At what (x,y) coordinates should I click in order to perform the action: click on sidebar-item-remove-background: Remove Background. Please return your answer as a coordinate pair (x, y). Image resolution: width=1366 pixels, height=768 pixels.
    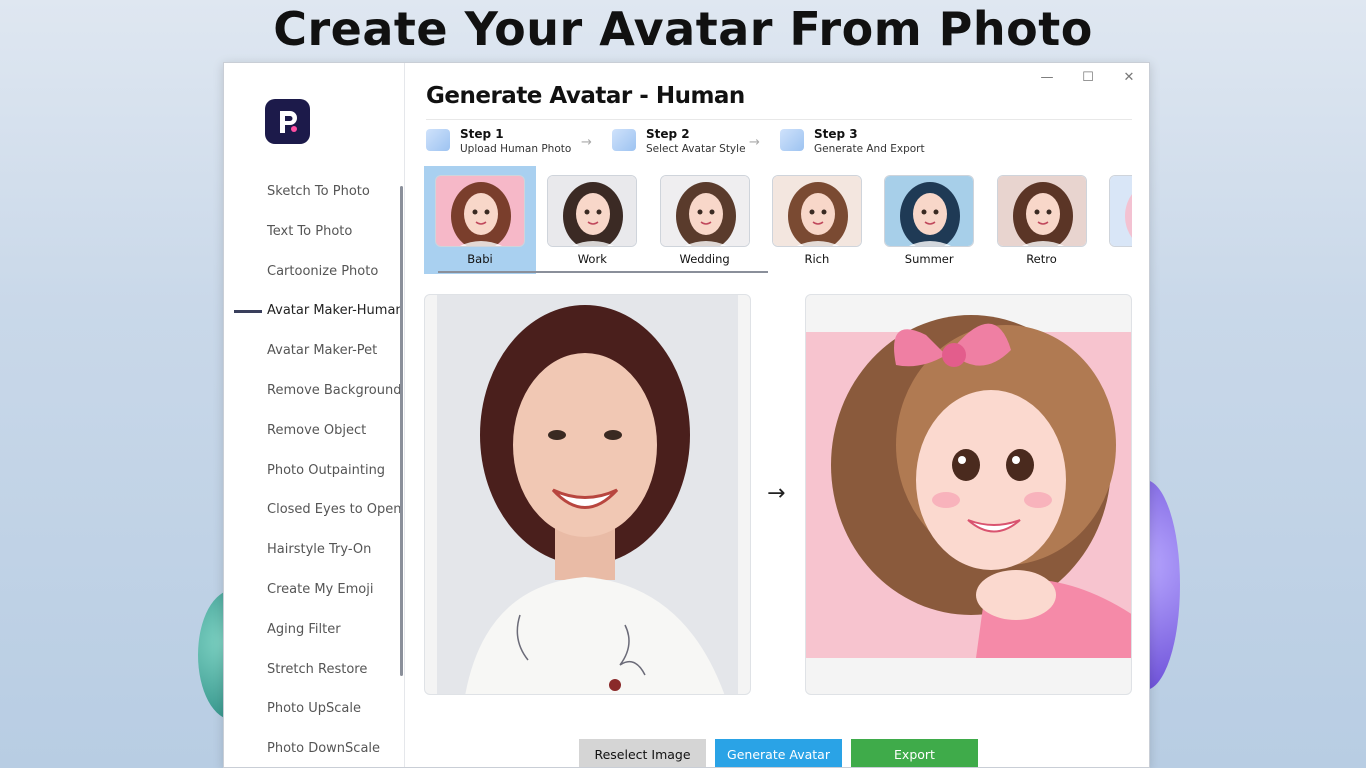
    Looking at the image, I should click on (313, 391).